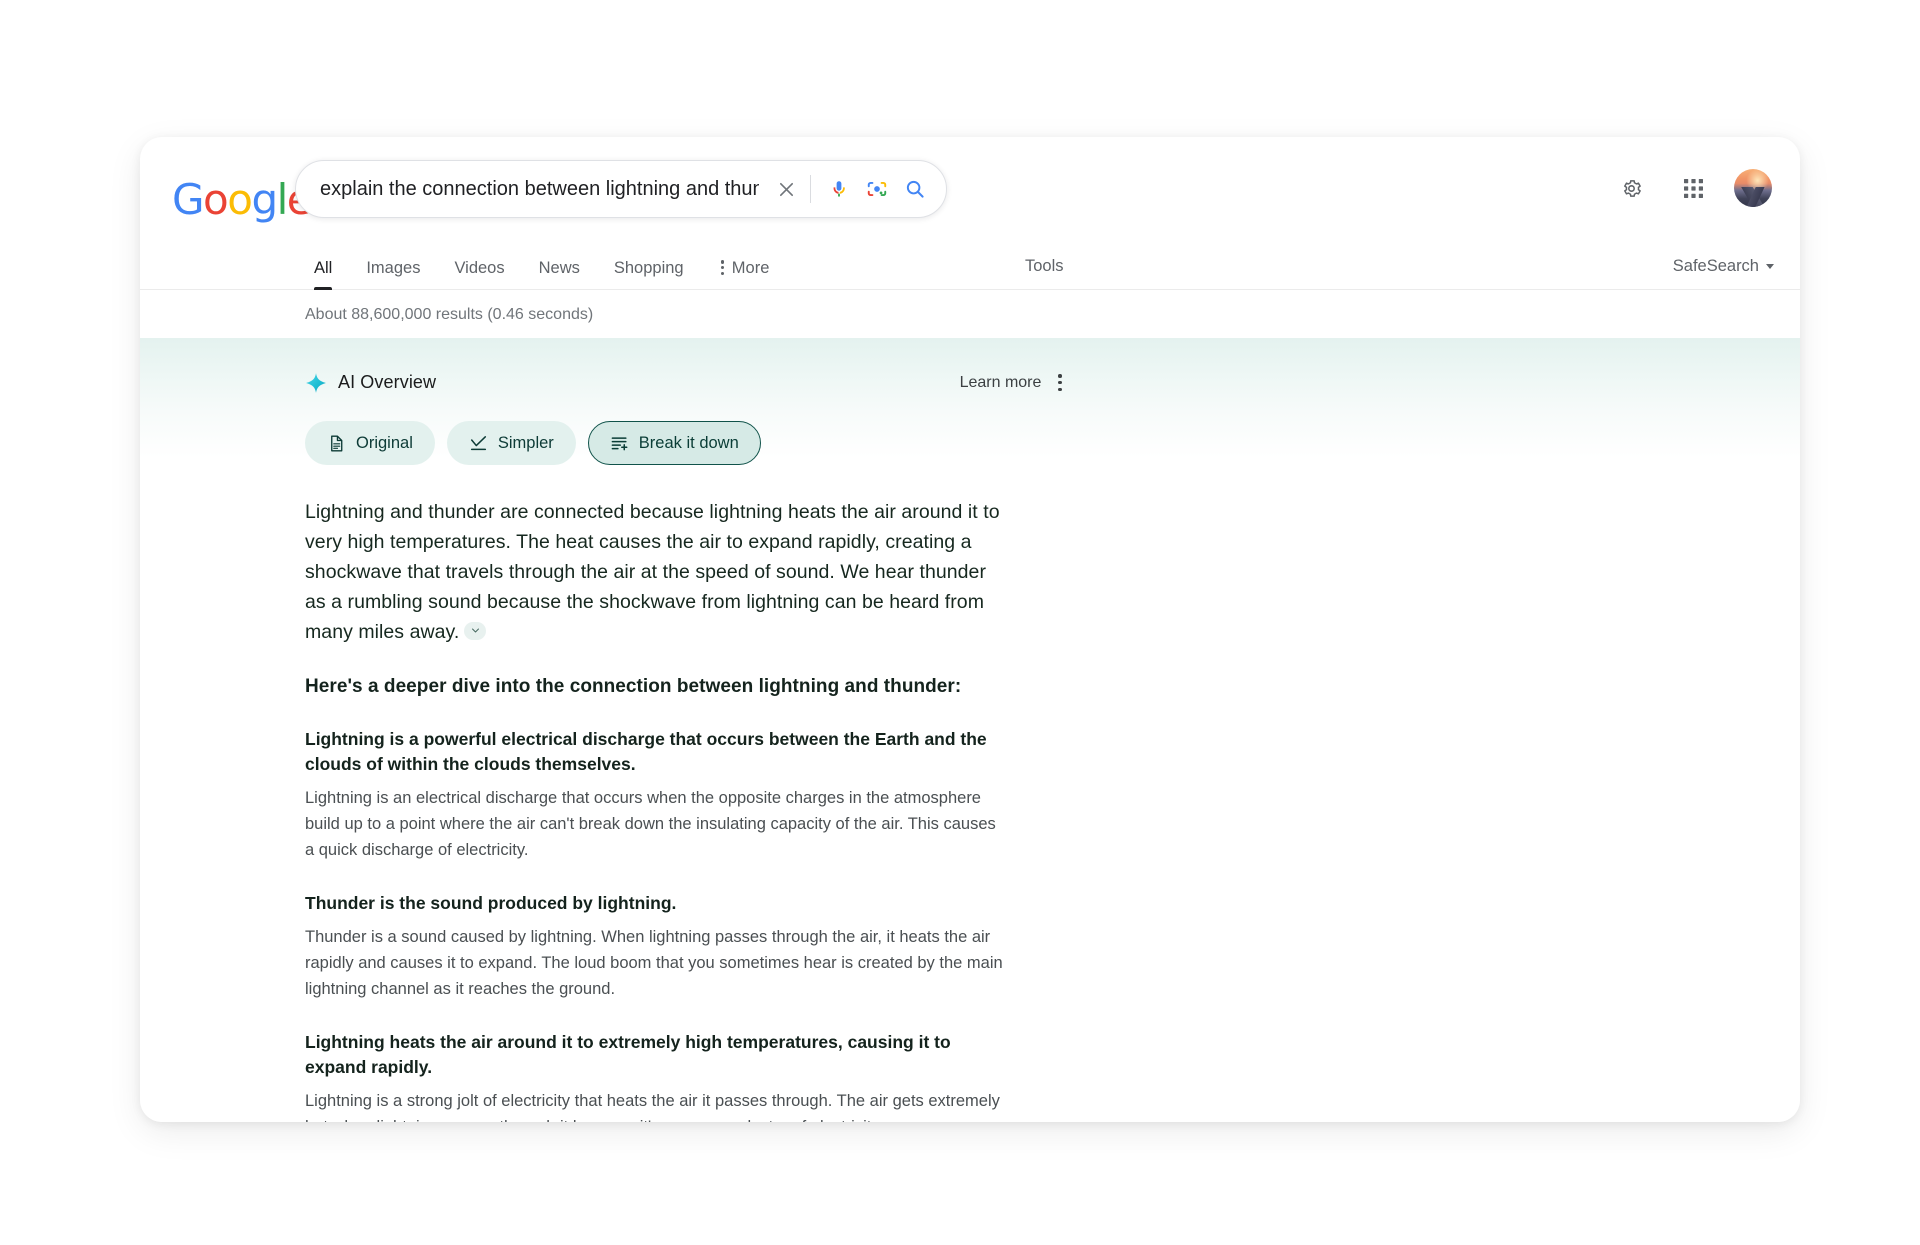 This screenshot has height=1245, width=1920. I want to click on gear-icon, so click(1631, 188).